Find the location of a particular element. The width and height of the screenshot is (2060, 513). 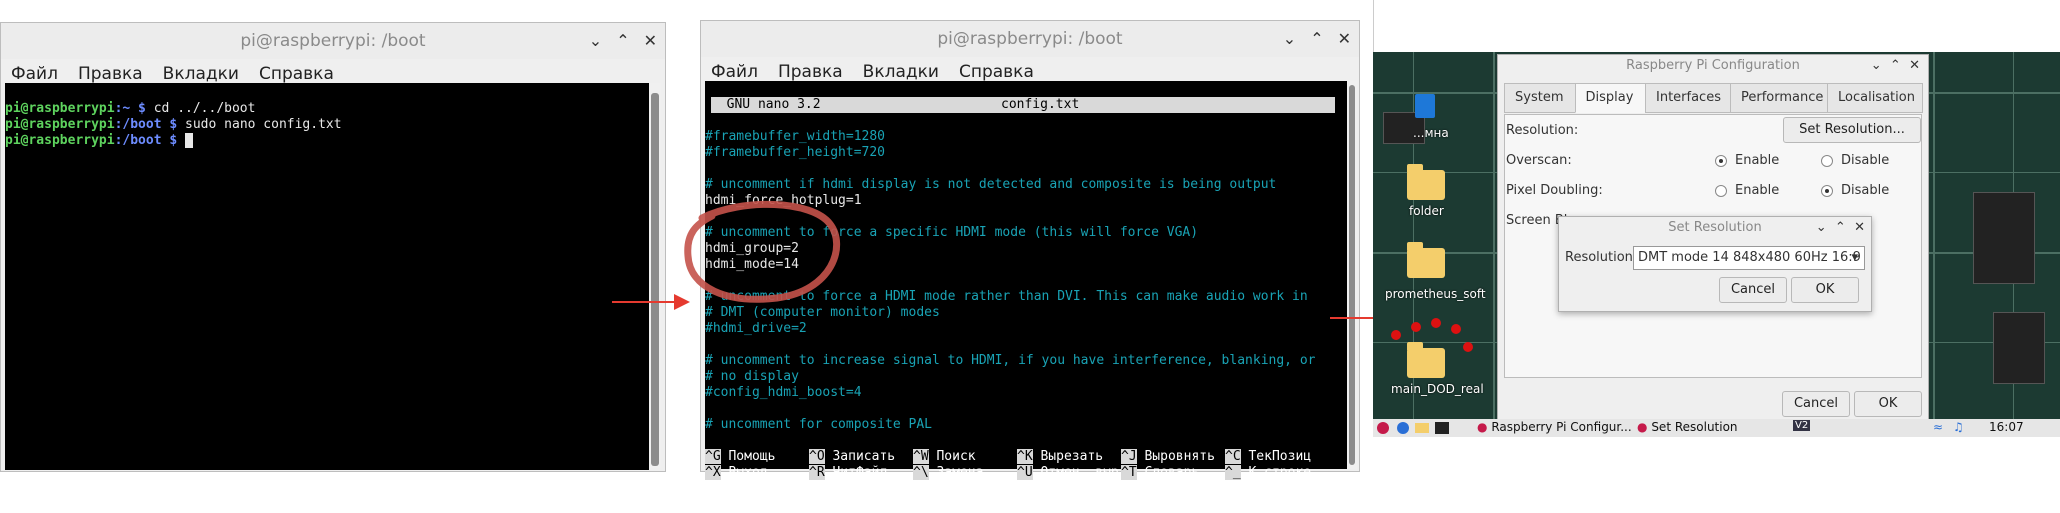

cursor is located at coordinates (189, 140).